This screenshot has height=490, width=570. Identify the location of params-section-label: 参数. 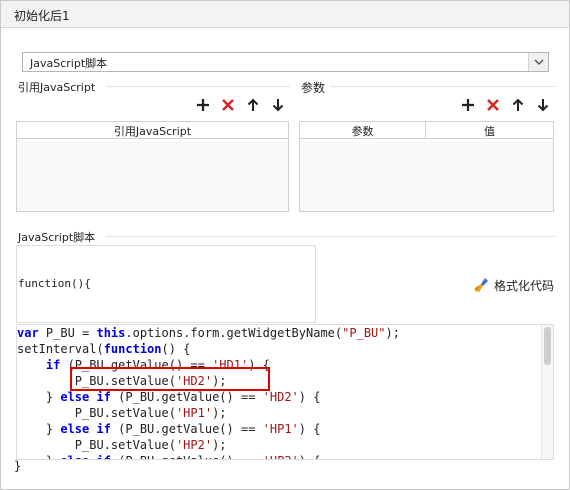
(313, 88).